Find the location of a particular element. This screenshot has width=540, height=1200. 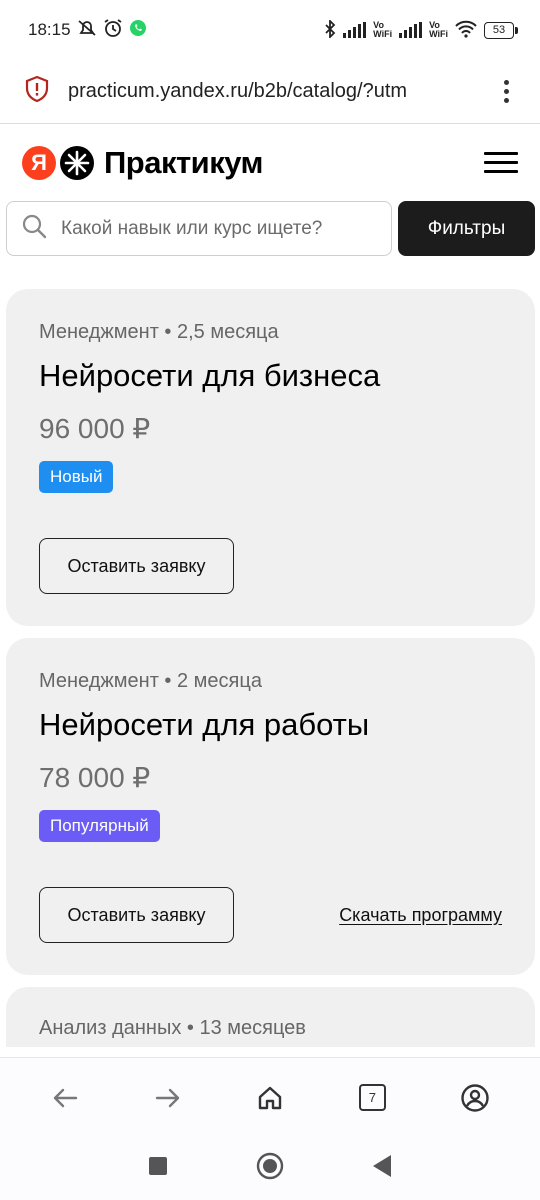

tabs-button: 7 is located at coordinates (372, 1098).